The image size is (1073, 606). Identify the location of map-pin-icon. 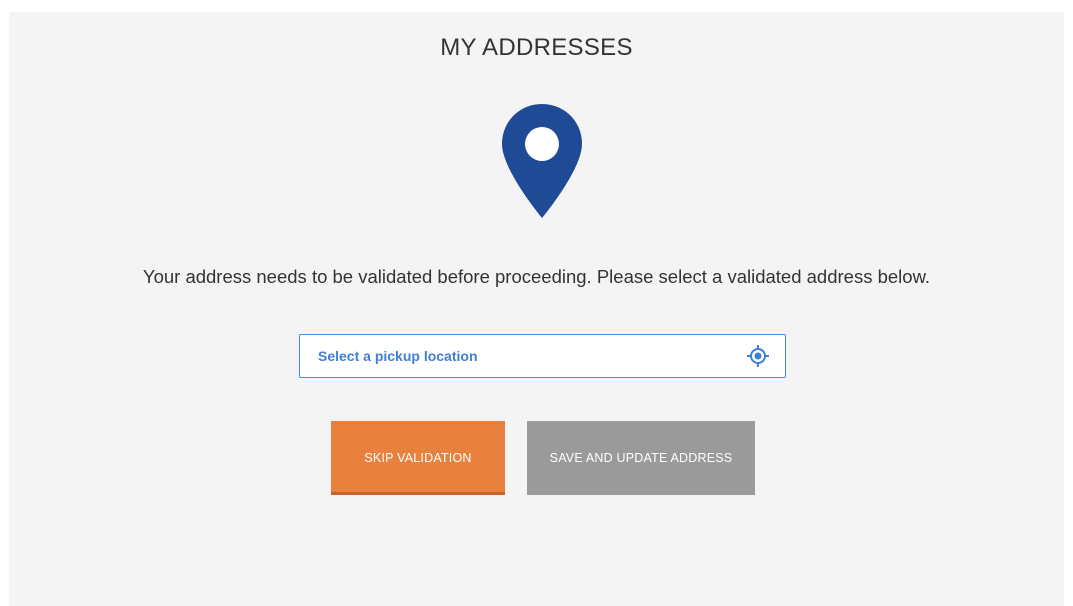
(542, 161).